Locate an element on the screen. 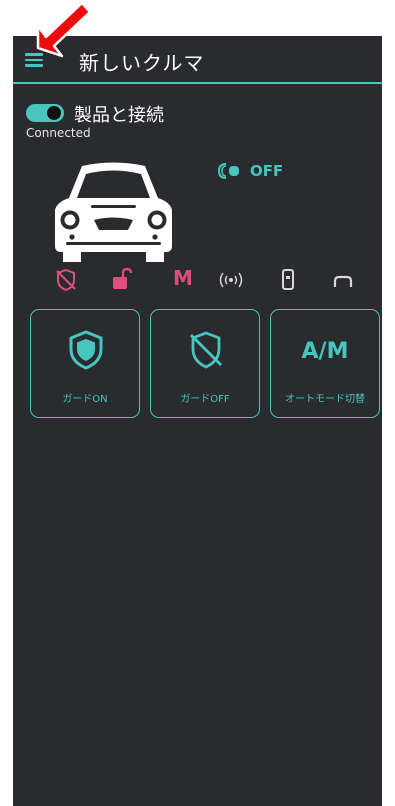 This screenshot has height=806, width=395. guard-off-label: ガードOFF is located at coordinates (205, 399).